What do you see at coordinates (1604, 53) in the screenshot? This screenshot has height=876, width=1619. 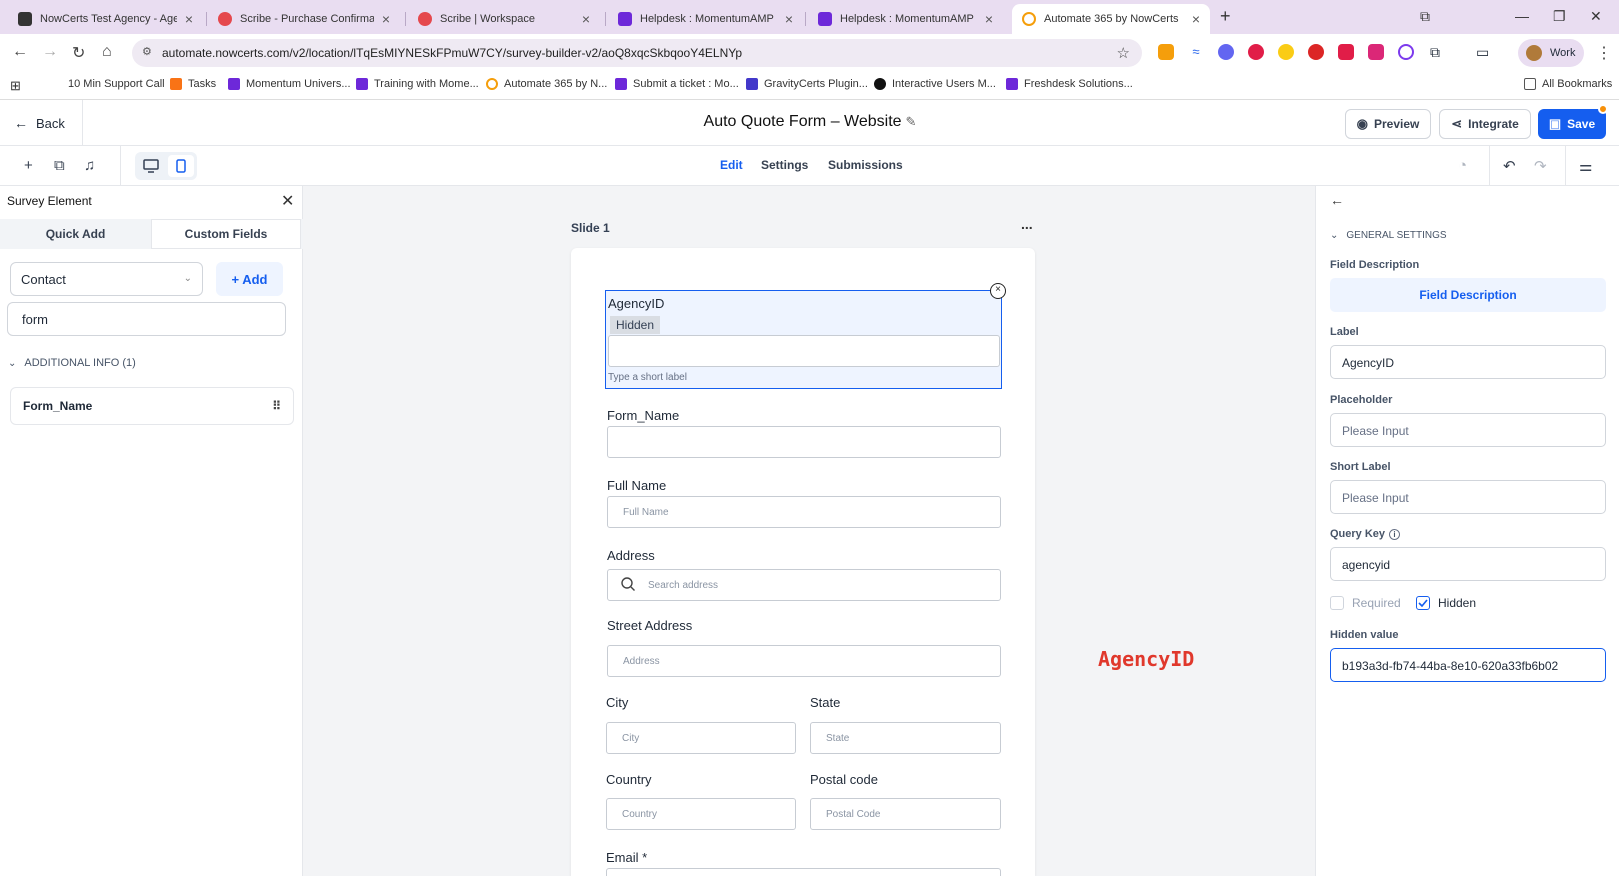 I see `browser-menu-icon: ⋮` at bounding box center [1604, 53].